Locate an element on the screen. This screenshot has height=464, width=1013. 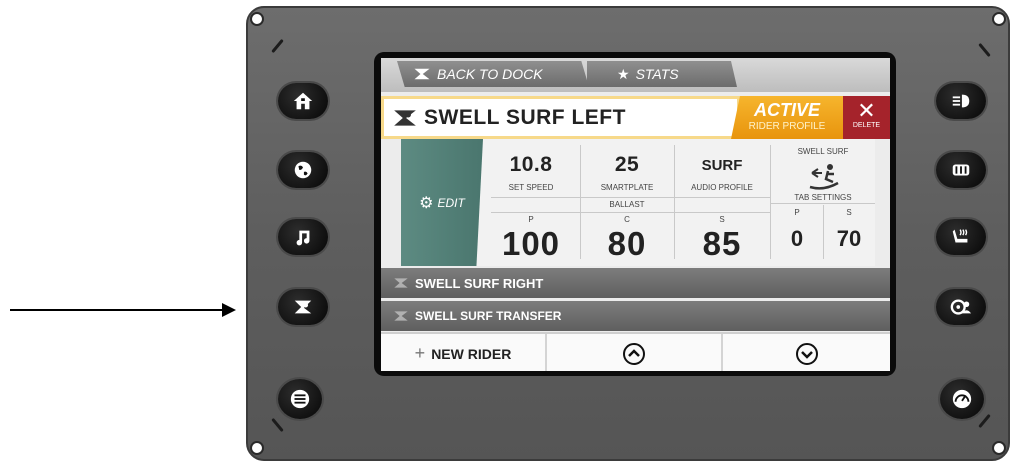
lights-button is located at coordinates (961, 101).